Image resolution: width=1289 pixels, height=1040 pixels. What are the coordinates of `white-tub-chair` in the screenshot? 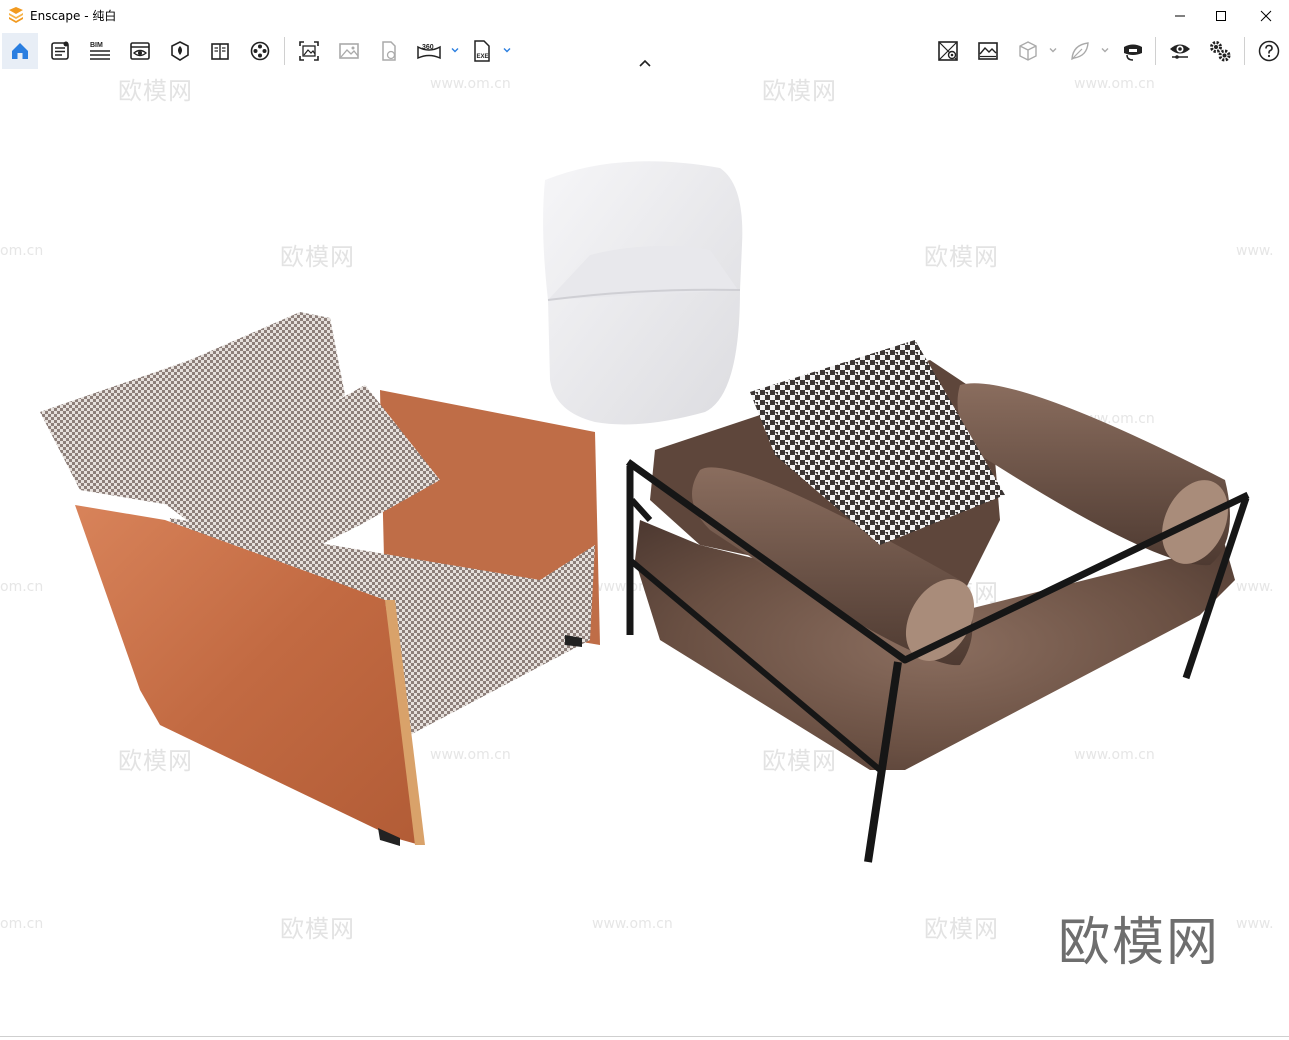 It's located at (643, 293).